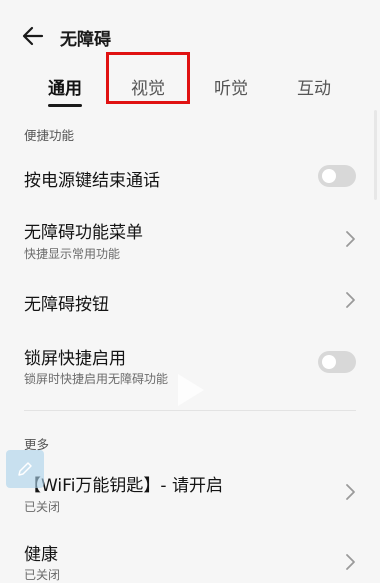 This screenshot has width=380, height=583. What do you see at coordinates (314, 86) in the screenshot?
I see `tab-interaction: 互动` at bounding box center [314, 86].